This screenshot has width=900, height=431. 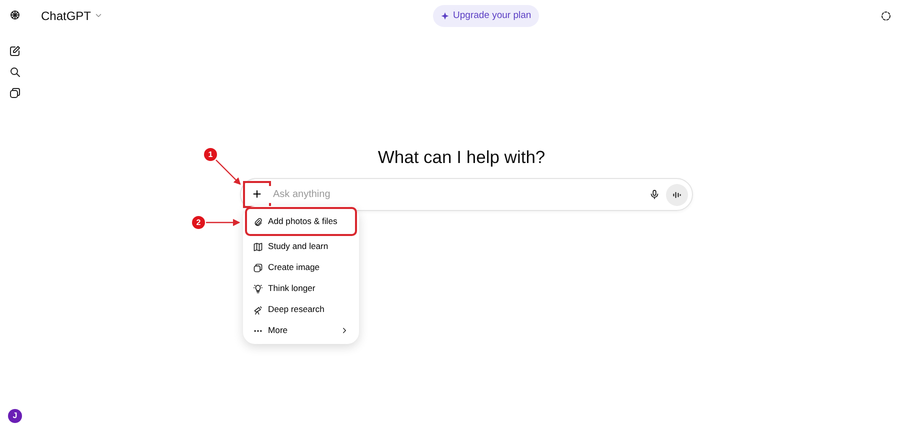 What do you see at coordinates (301, 221) in the screenshot?
I see `menu-item: Add photos & files` at bounding box center [301, 221].